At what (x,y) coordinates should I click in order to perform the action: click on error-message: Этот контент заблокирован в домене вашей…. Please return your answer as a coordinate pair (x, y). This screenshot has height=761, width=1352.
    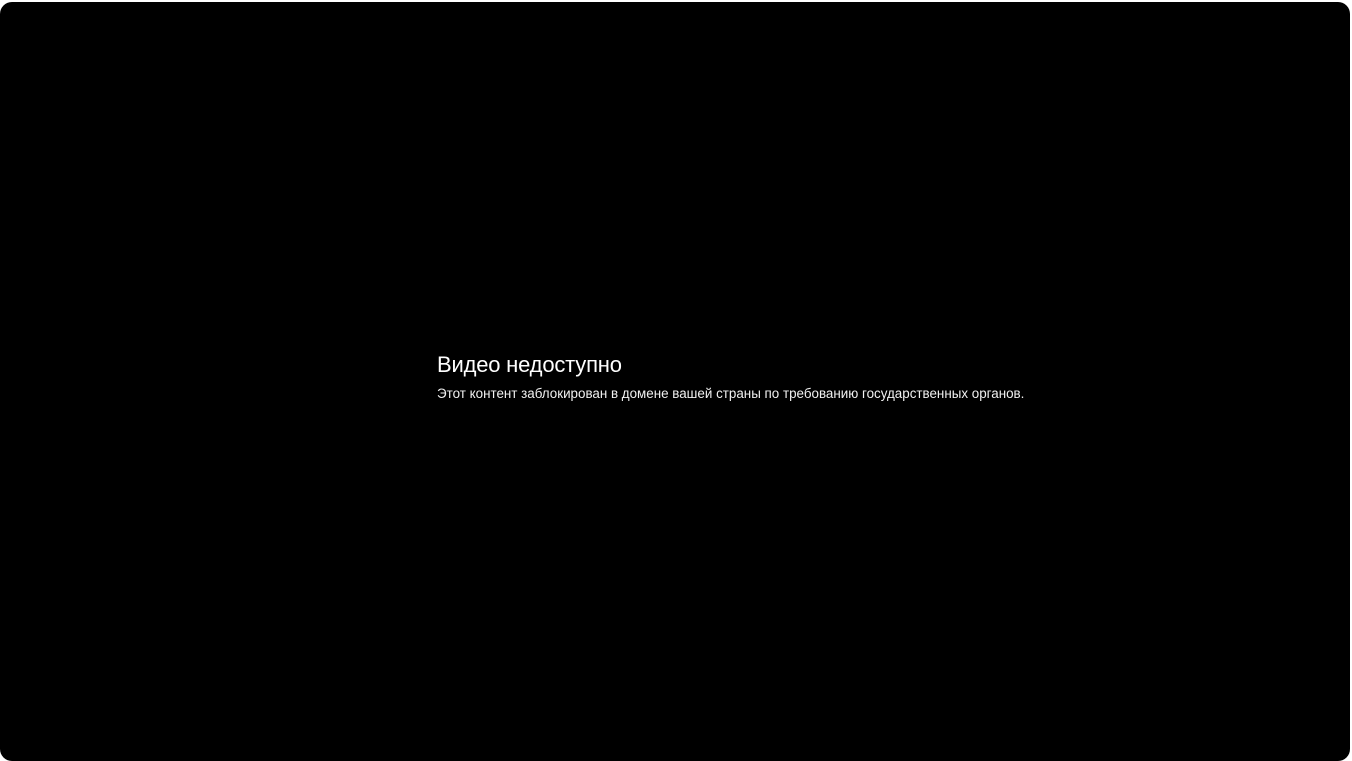
    Looking at the image, I should click on (731, 393).